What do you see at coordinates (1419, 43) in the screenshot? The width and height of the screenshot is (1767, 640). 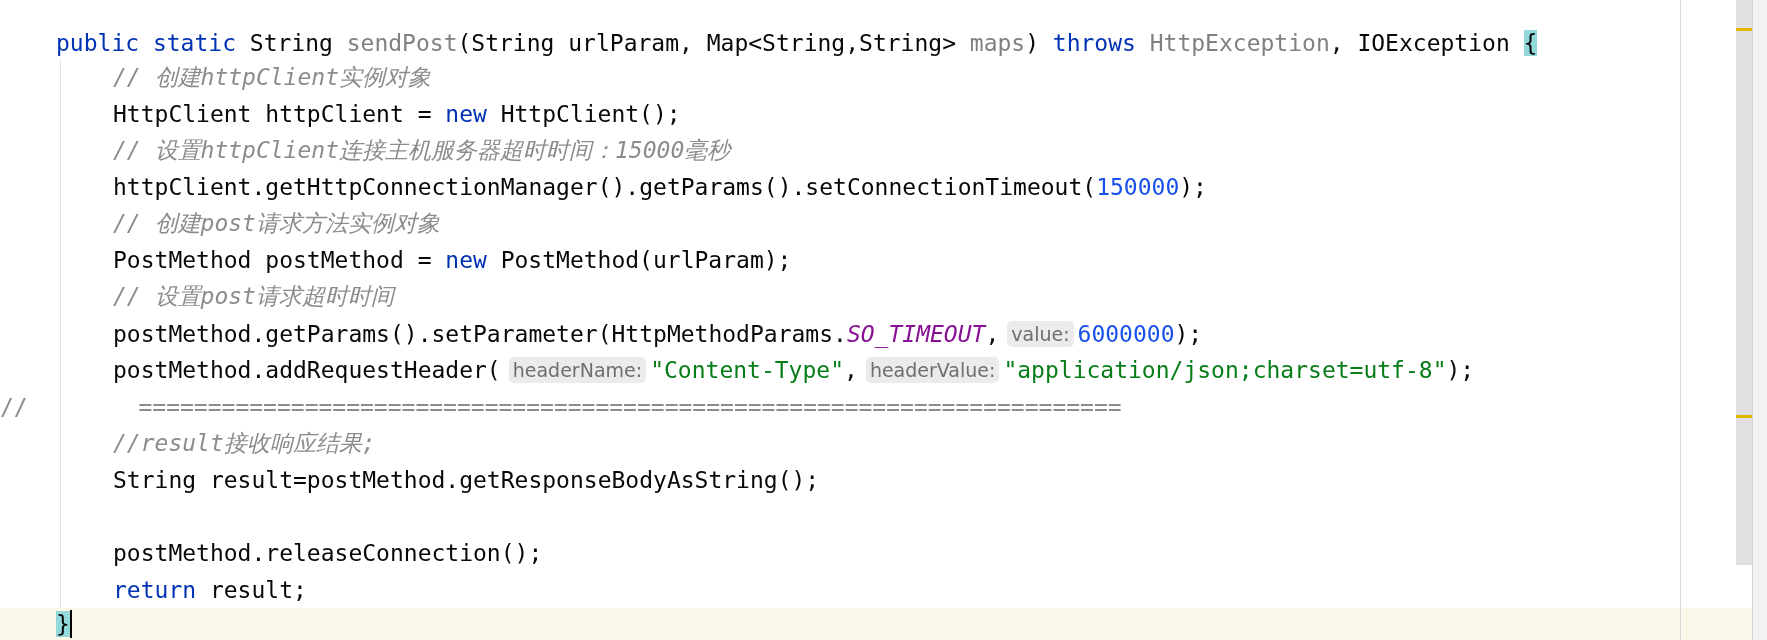 I see `code-text: , IOException` at bounding box center [1419, 43].